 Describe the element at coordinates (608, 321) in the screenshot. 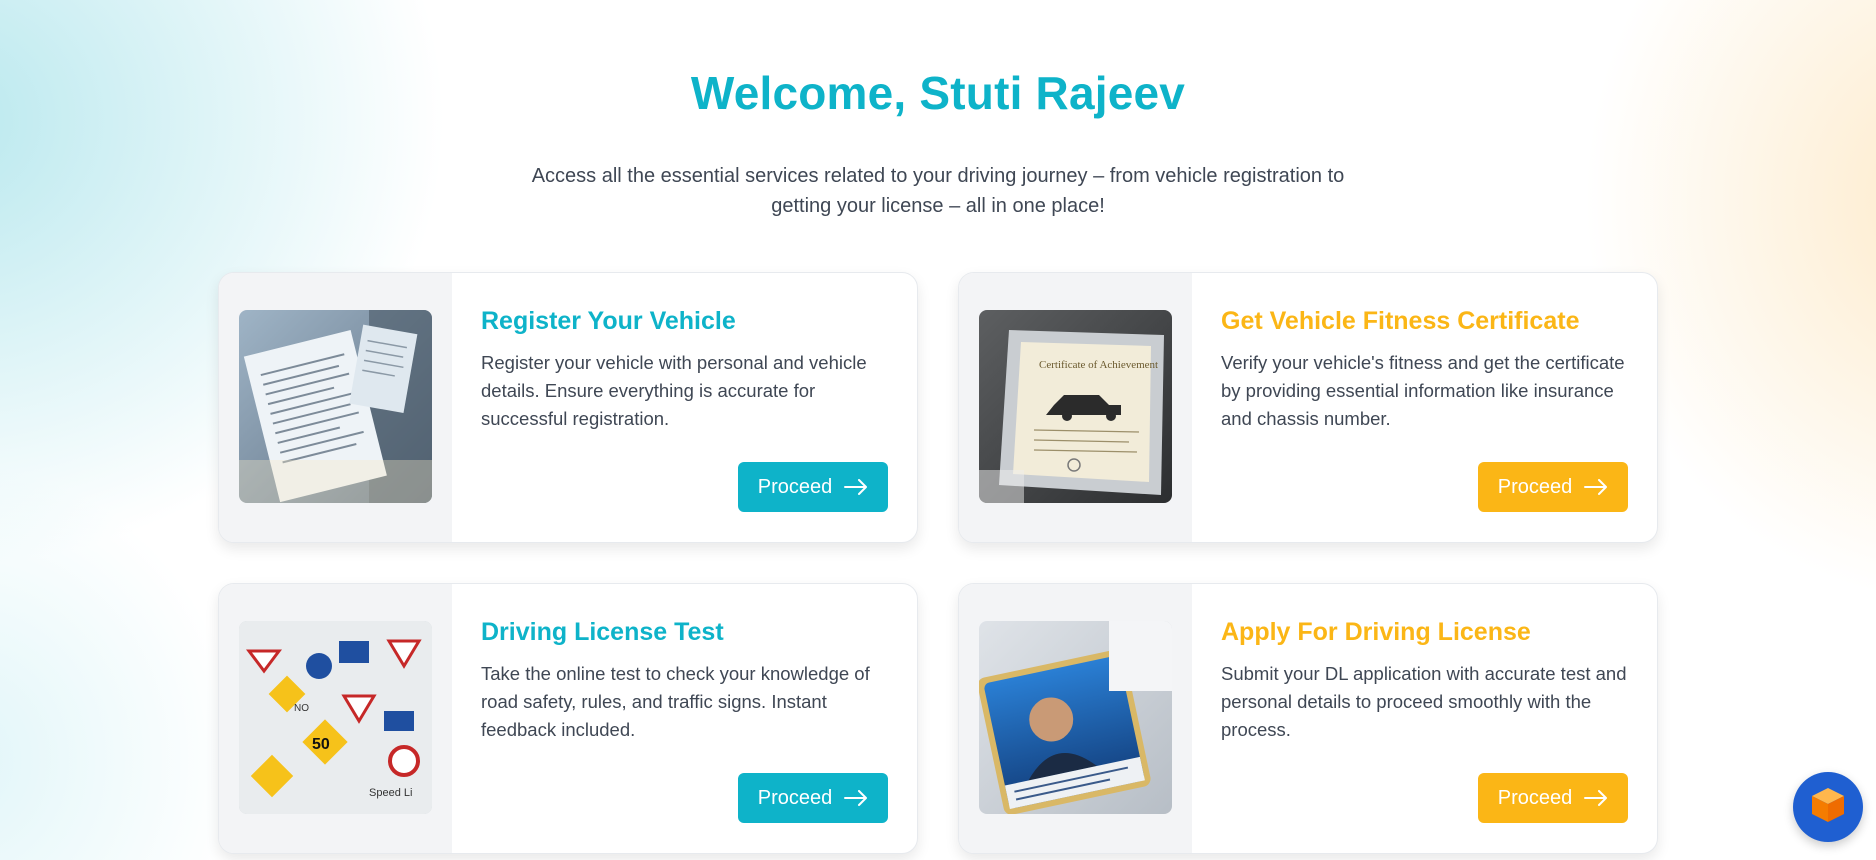

I see `card-title: Register Your Vehicle` at that location.